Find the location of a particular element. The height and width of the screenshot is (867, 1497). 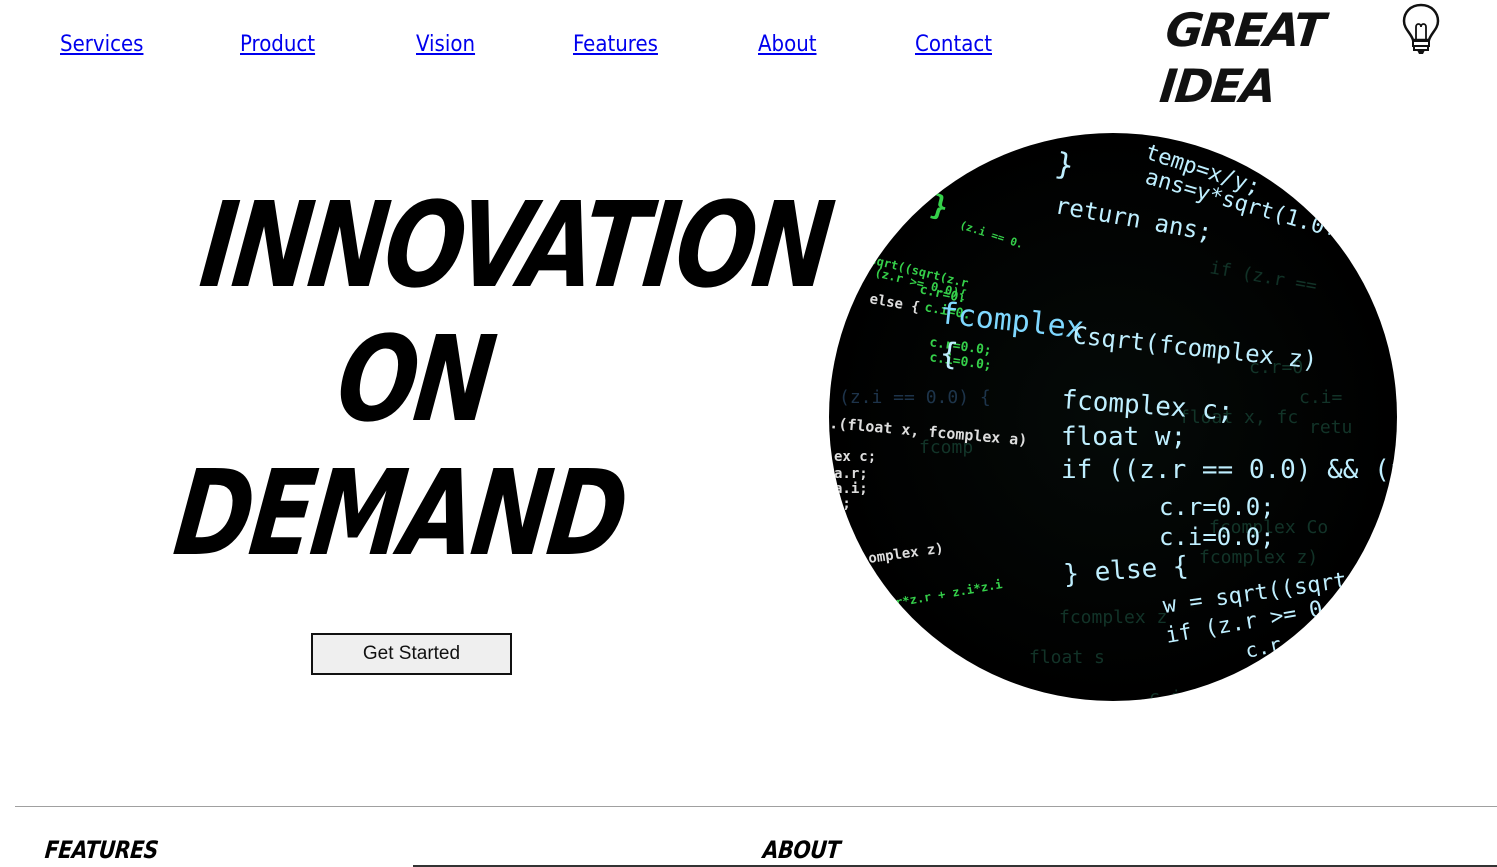

get-started-button: Get Started is located at coordinates (411, 654).